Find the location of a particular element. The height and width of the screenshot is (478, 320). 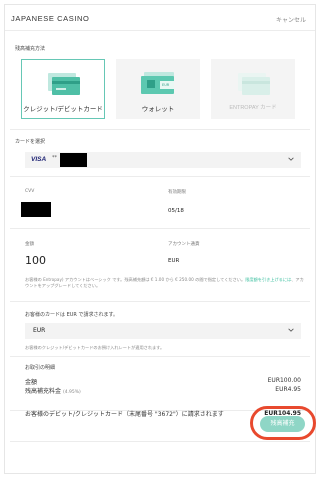

amount-input: 100 is located at coordinates (35, 260).